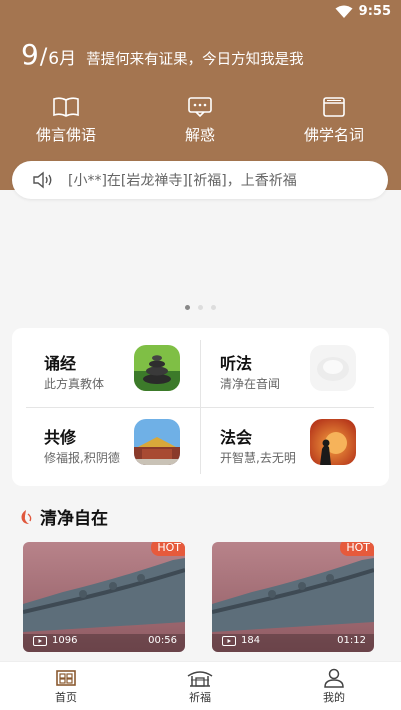 The width and height of the screenshot is (401, 710). Describe the element at coordinates (42, 180) in the screenshot. I see `speaker-icon` at that location.